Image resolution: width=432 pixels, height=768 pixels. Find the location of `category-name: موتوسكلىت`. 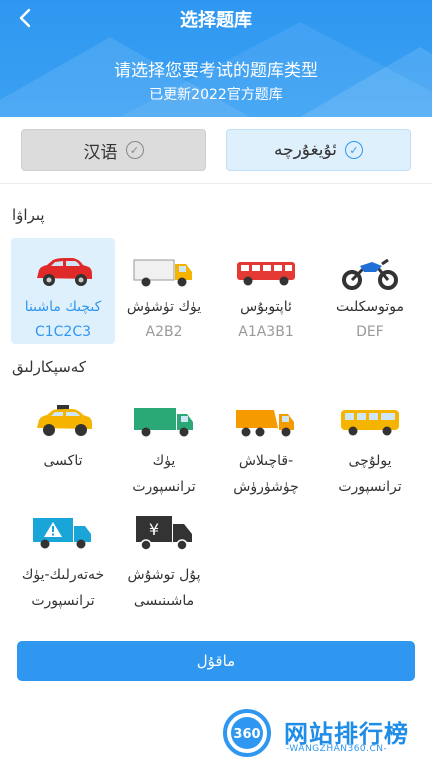

category-name: موتوسكلىت is located at coordinates (370, 307).